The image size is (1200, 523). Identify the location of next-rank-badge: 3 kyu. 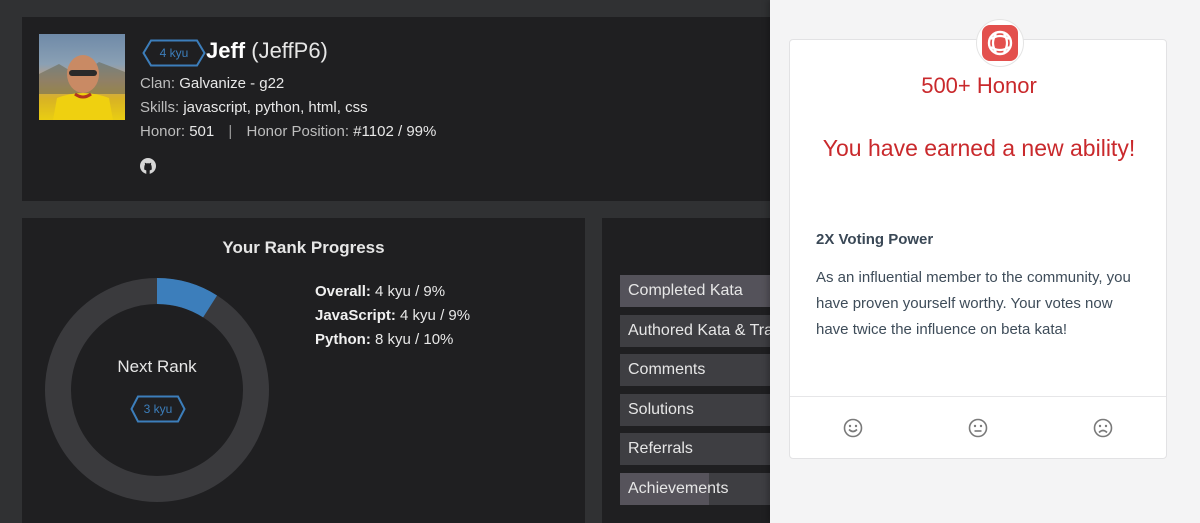
(158, 409).